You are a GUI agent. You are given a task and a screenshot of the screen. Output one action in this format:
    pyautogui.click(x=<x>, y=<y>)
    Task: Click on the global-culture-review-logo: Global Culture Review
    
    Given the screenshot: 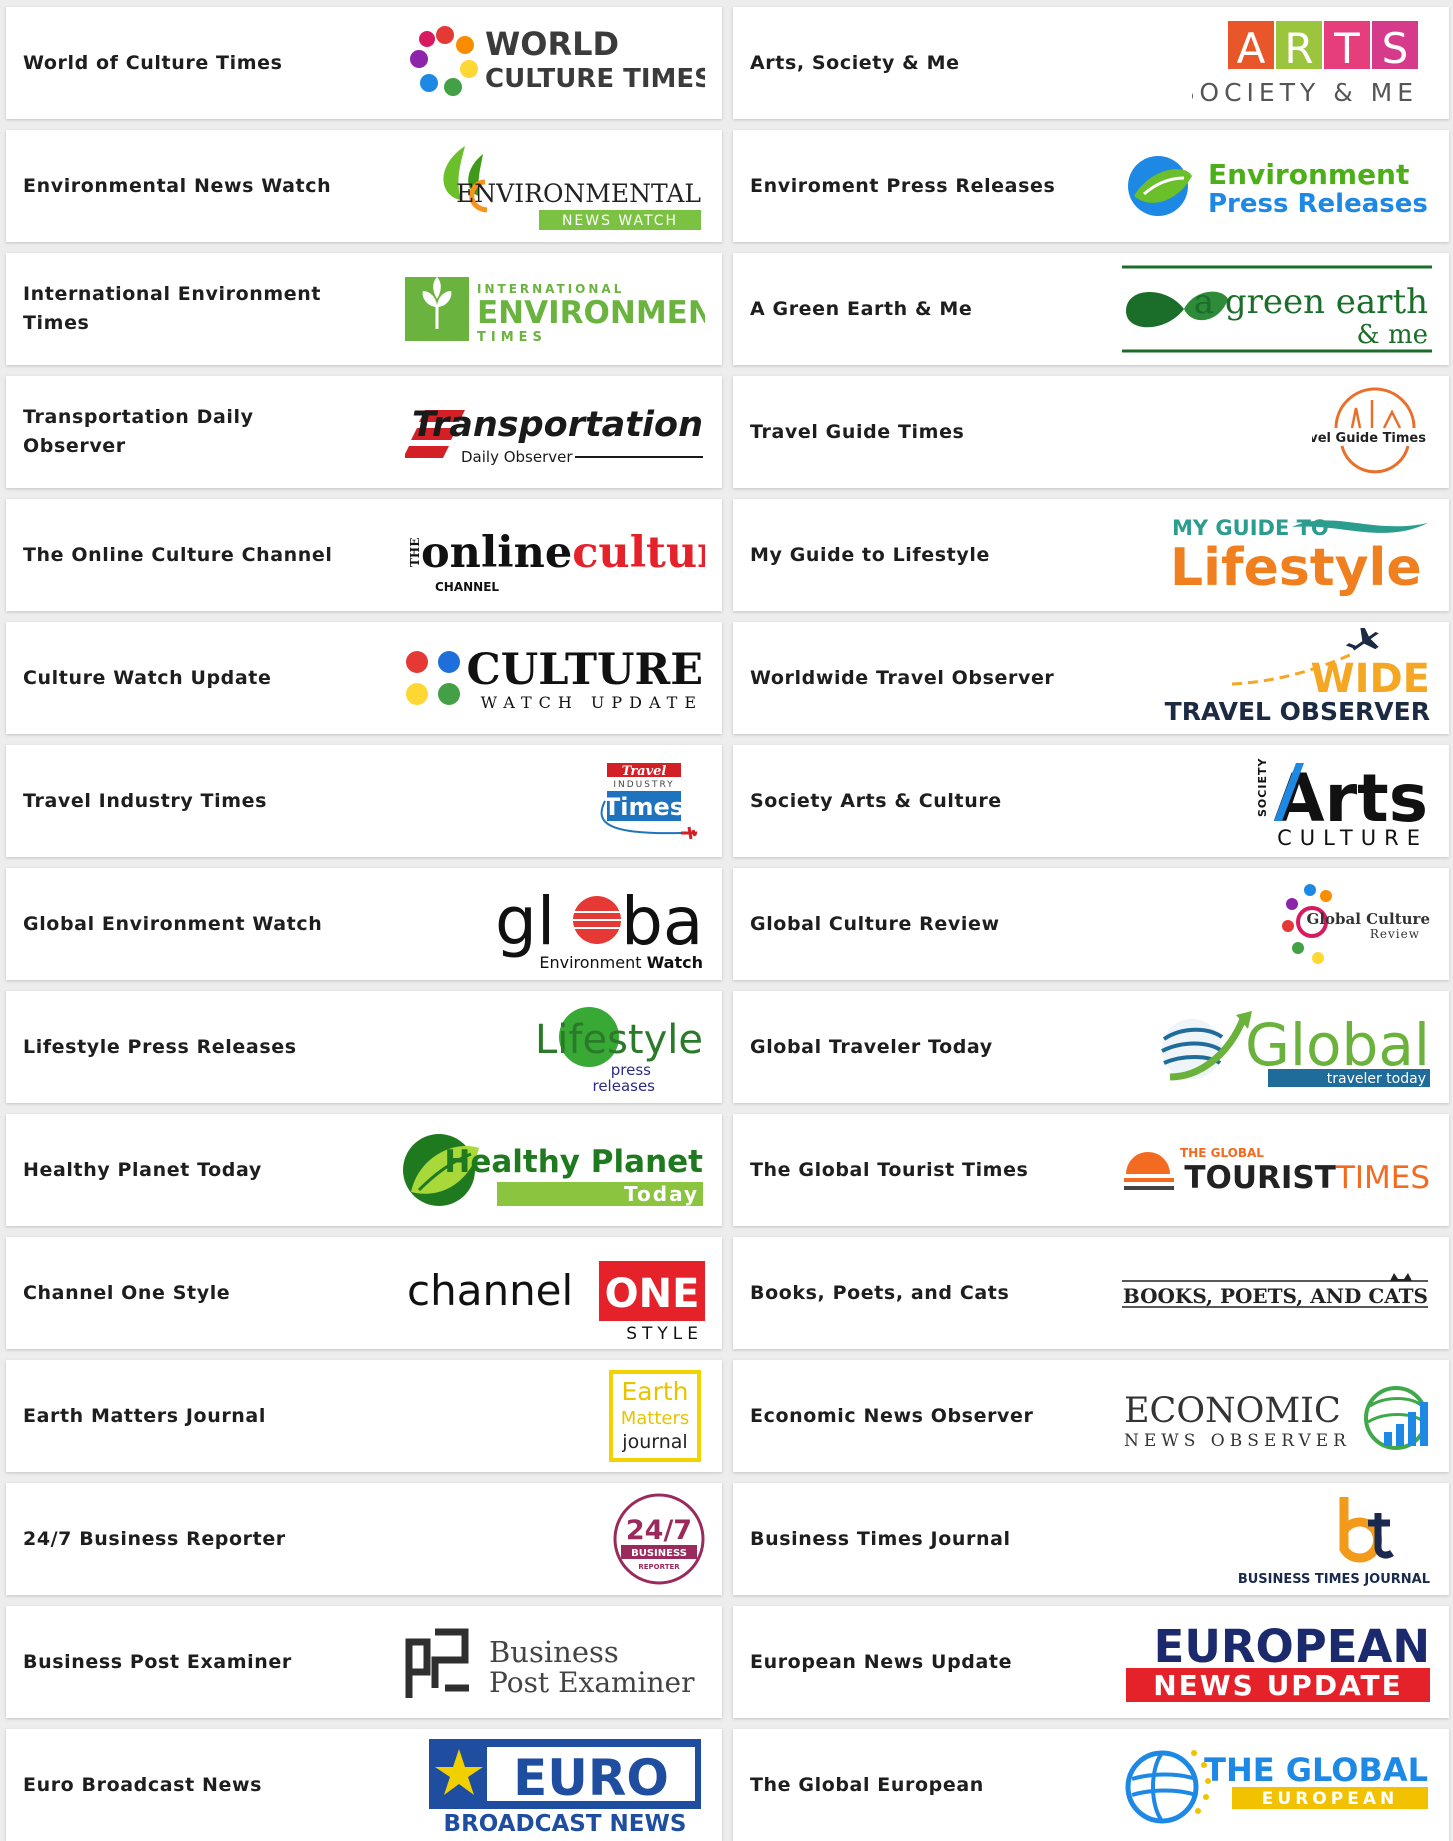 What is the action you would take?
    pyautogui.click(x=1272, y=924)
    